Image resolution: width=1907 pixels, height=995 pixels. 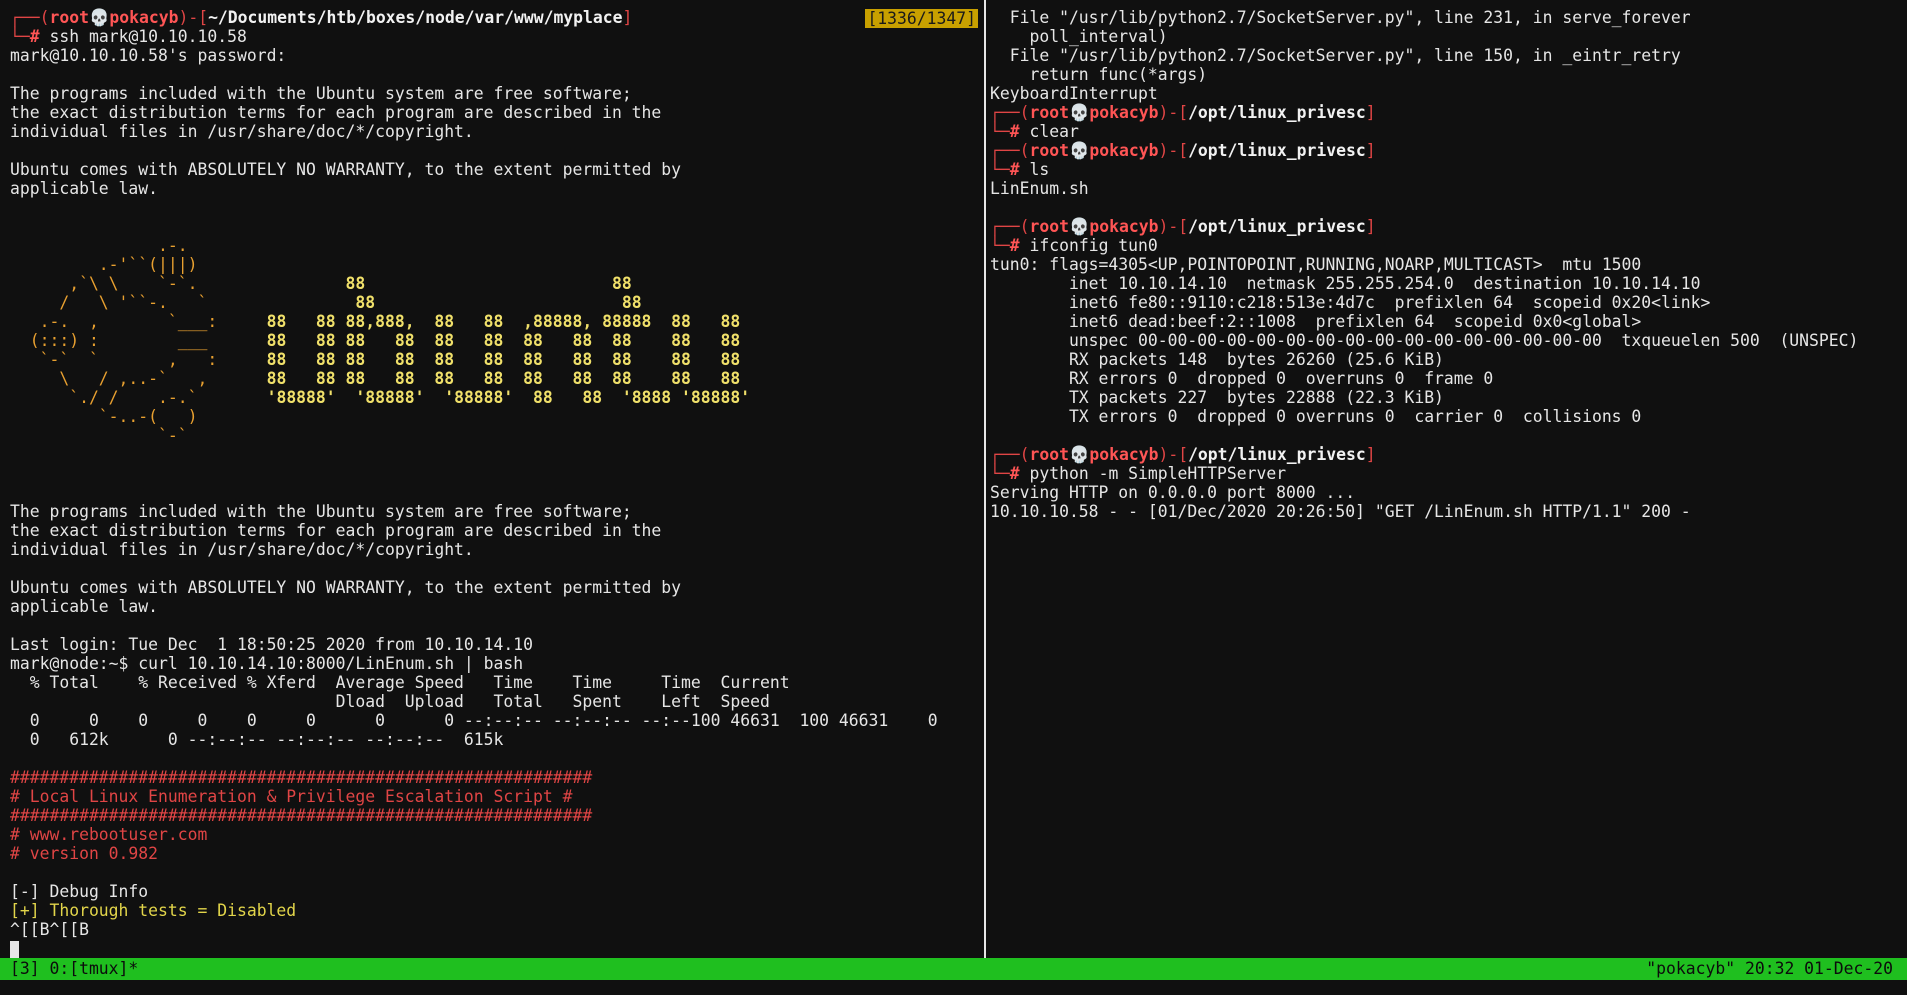 What do you see at coordinates (1039, 188) in the screenshot?
I see `terminal-text: LinEnum.sh` at bounding box center [1039, 188].